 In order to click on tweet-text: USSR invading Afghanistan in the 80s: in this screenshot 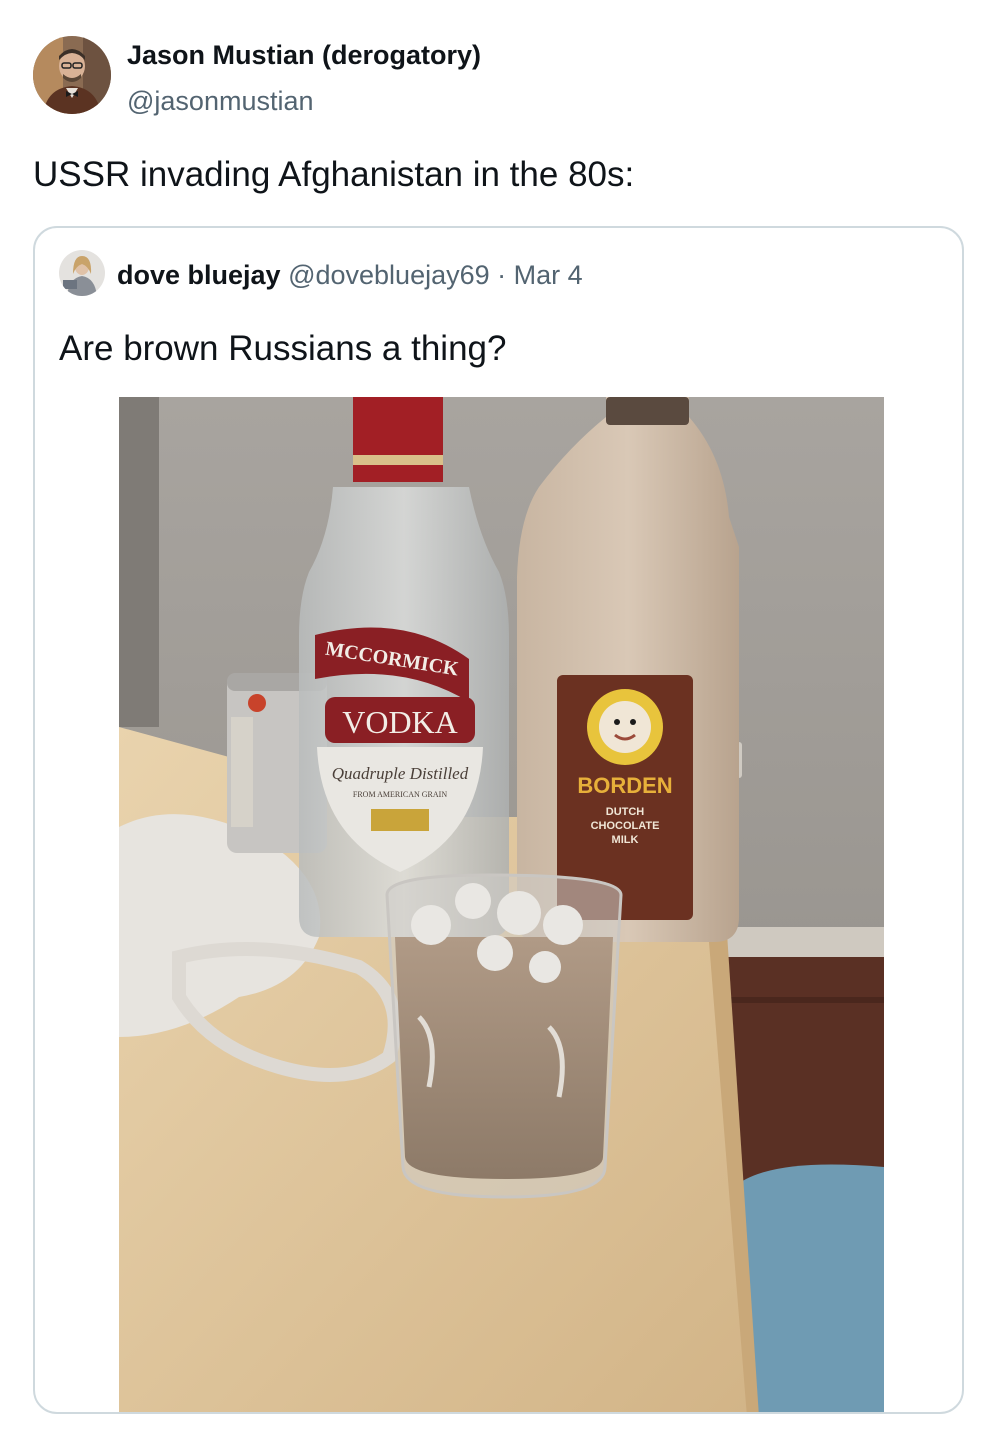, I will do `click(334, 174)`.